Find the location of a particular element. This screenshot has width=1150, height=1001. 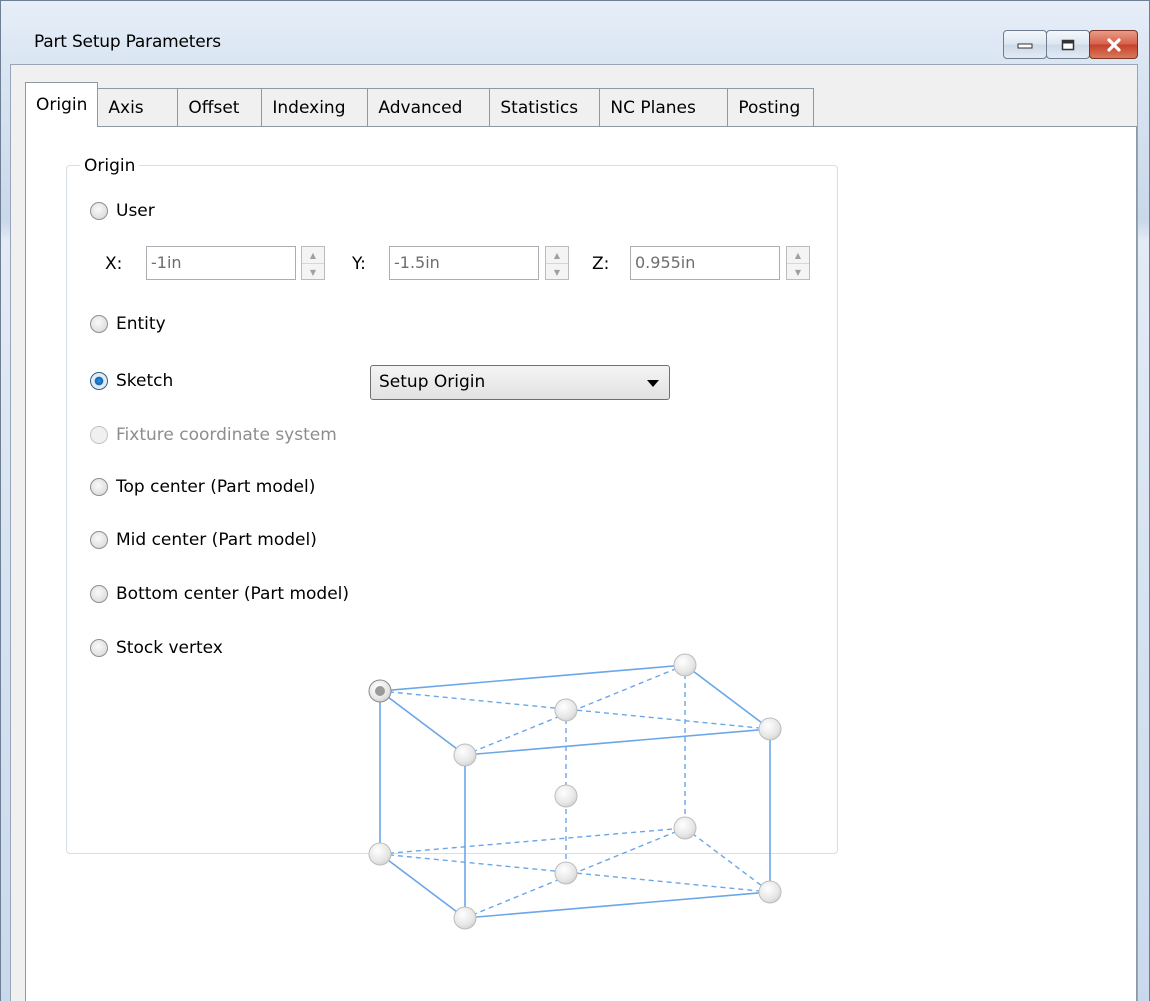

cube-vertex-radios is located at coordinates (575, 791).